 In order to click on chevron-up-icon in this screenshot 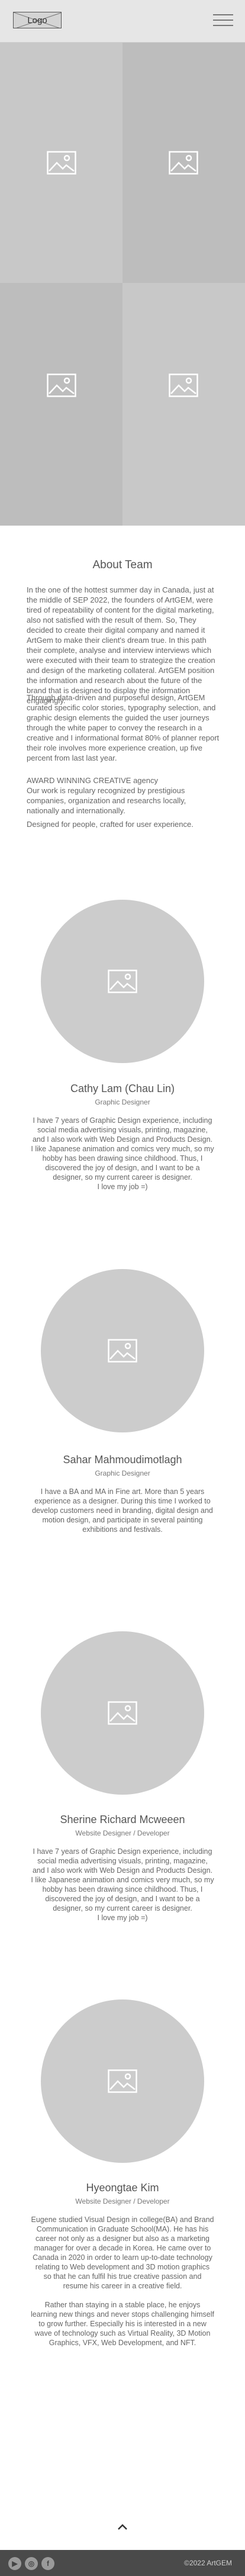, I will do `click(122, 2527)`.